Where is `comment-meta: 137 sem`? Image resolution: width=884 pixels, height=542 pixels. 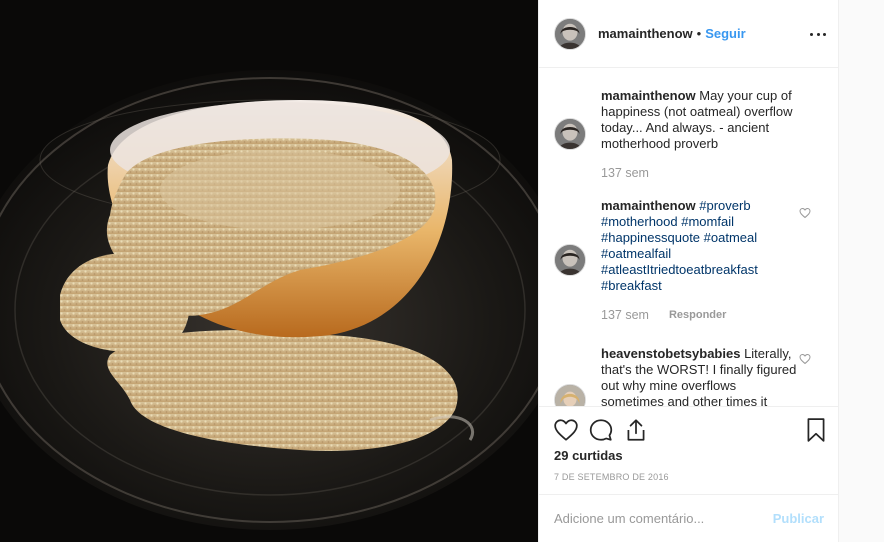 comment-meta: 137 sem is located at coordinates (712, 173).